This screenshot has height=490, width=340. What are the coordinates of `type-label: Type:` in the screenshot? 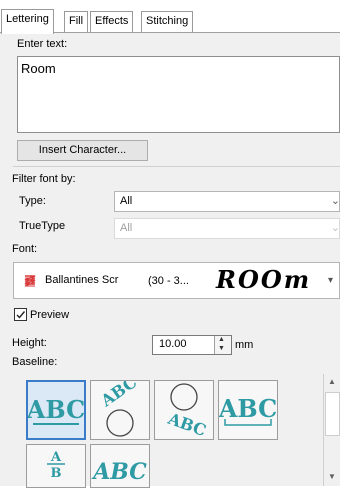 It's located at (32, 201).